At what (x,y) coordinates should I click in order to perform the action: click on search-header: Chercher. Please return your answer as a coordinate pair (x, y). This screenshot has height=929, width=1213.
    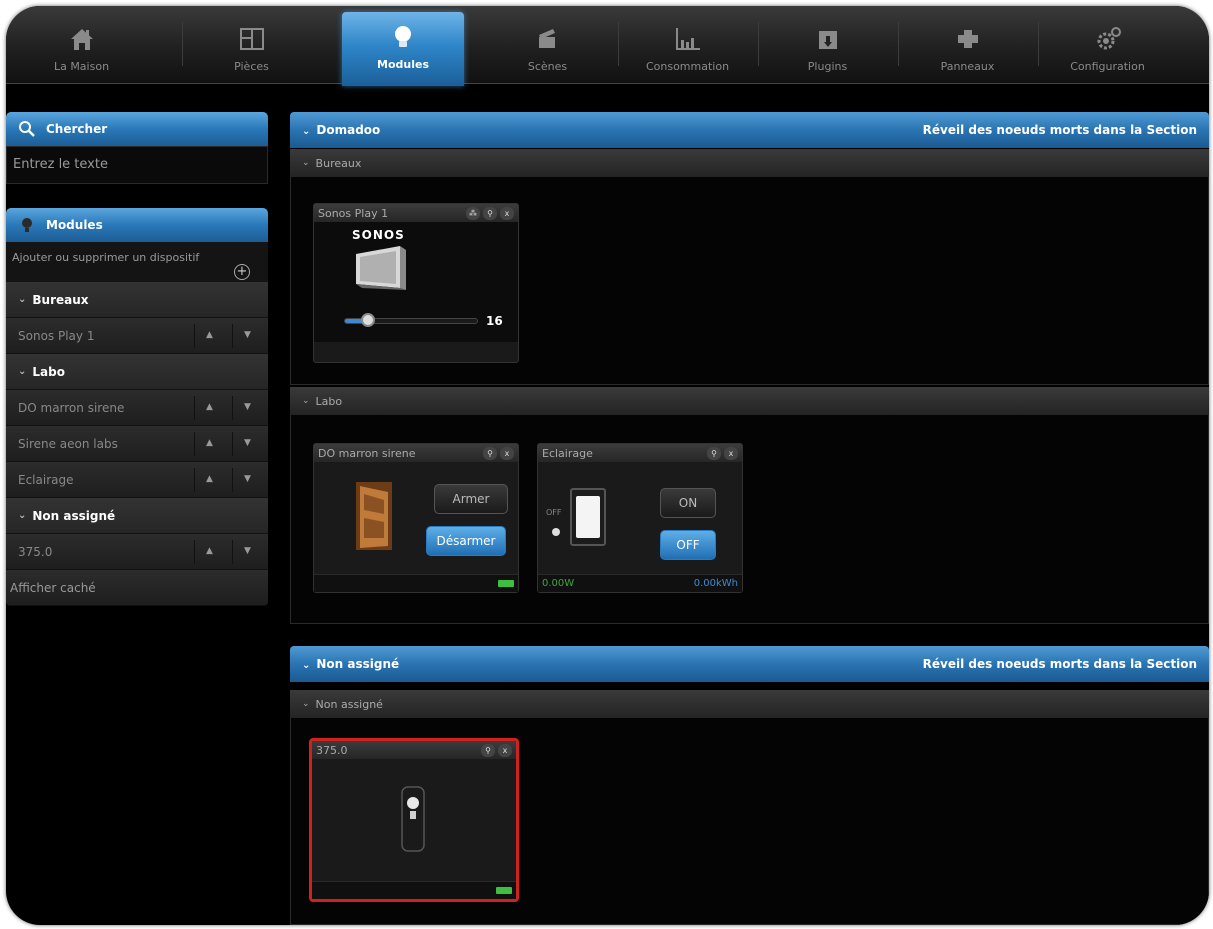
    Looking at the image, I should click on (137, 129).